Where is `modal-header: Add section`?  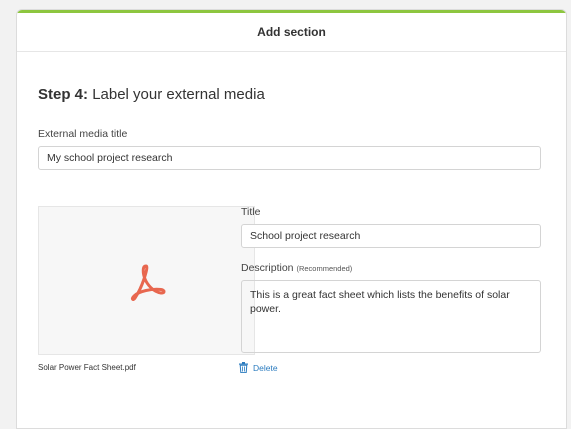
modal-header: Add section is located at coordinates (291, 32).